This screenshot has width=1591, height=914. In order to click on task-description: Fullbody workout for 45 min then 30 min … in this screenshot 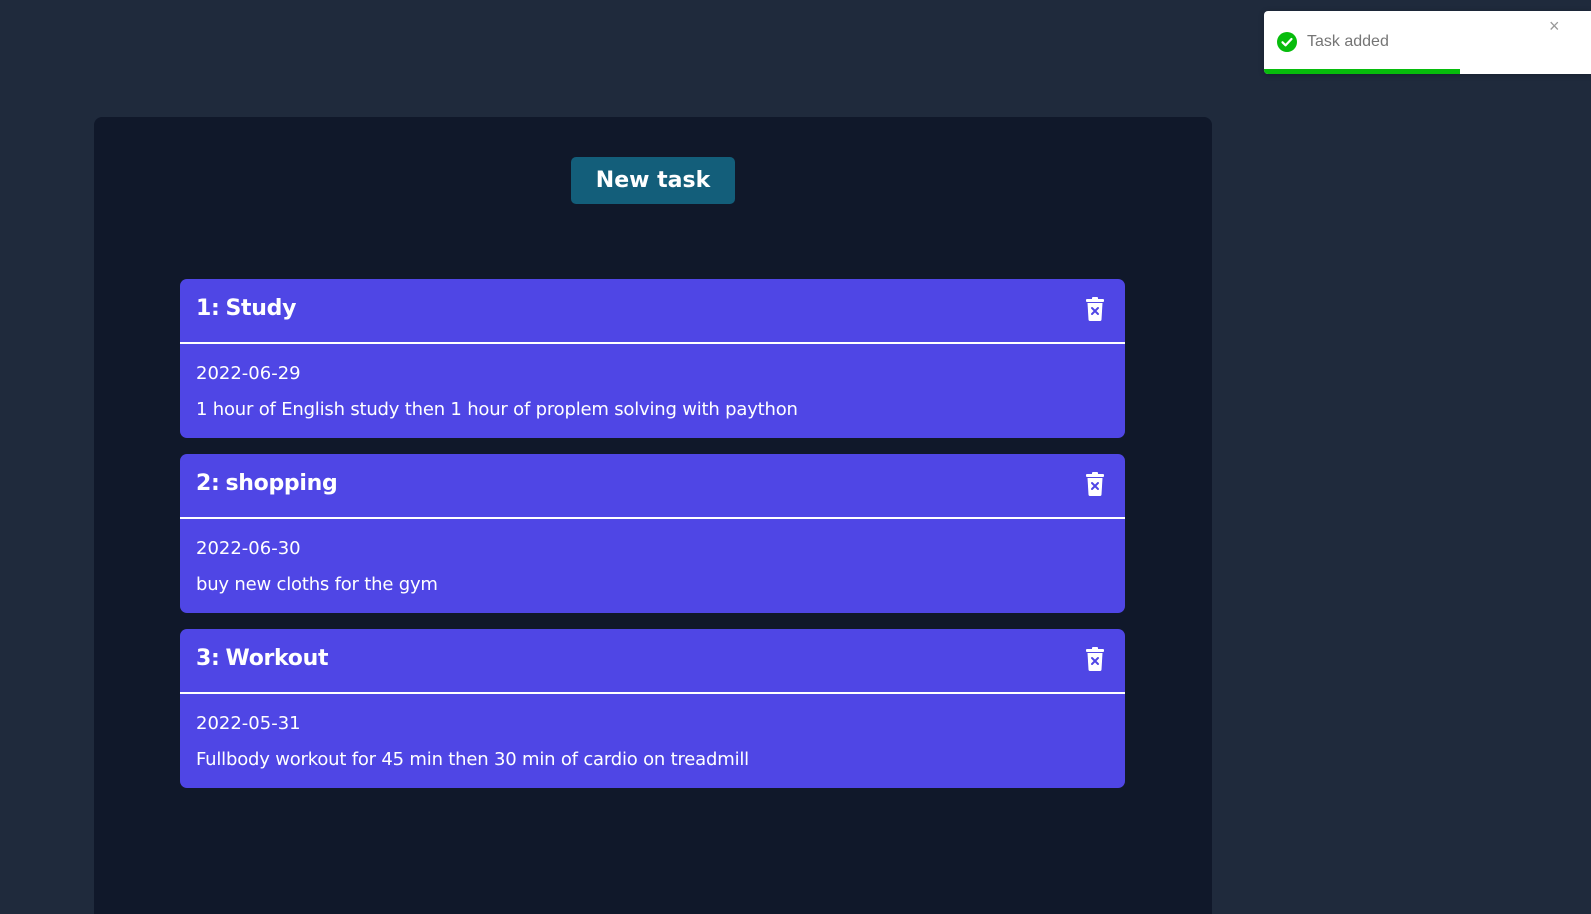, I will do `click(472, 759)`.